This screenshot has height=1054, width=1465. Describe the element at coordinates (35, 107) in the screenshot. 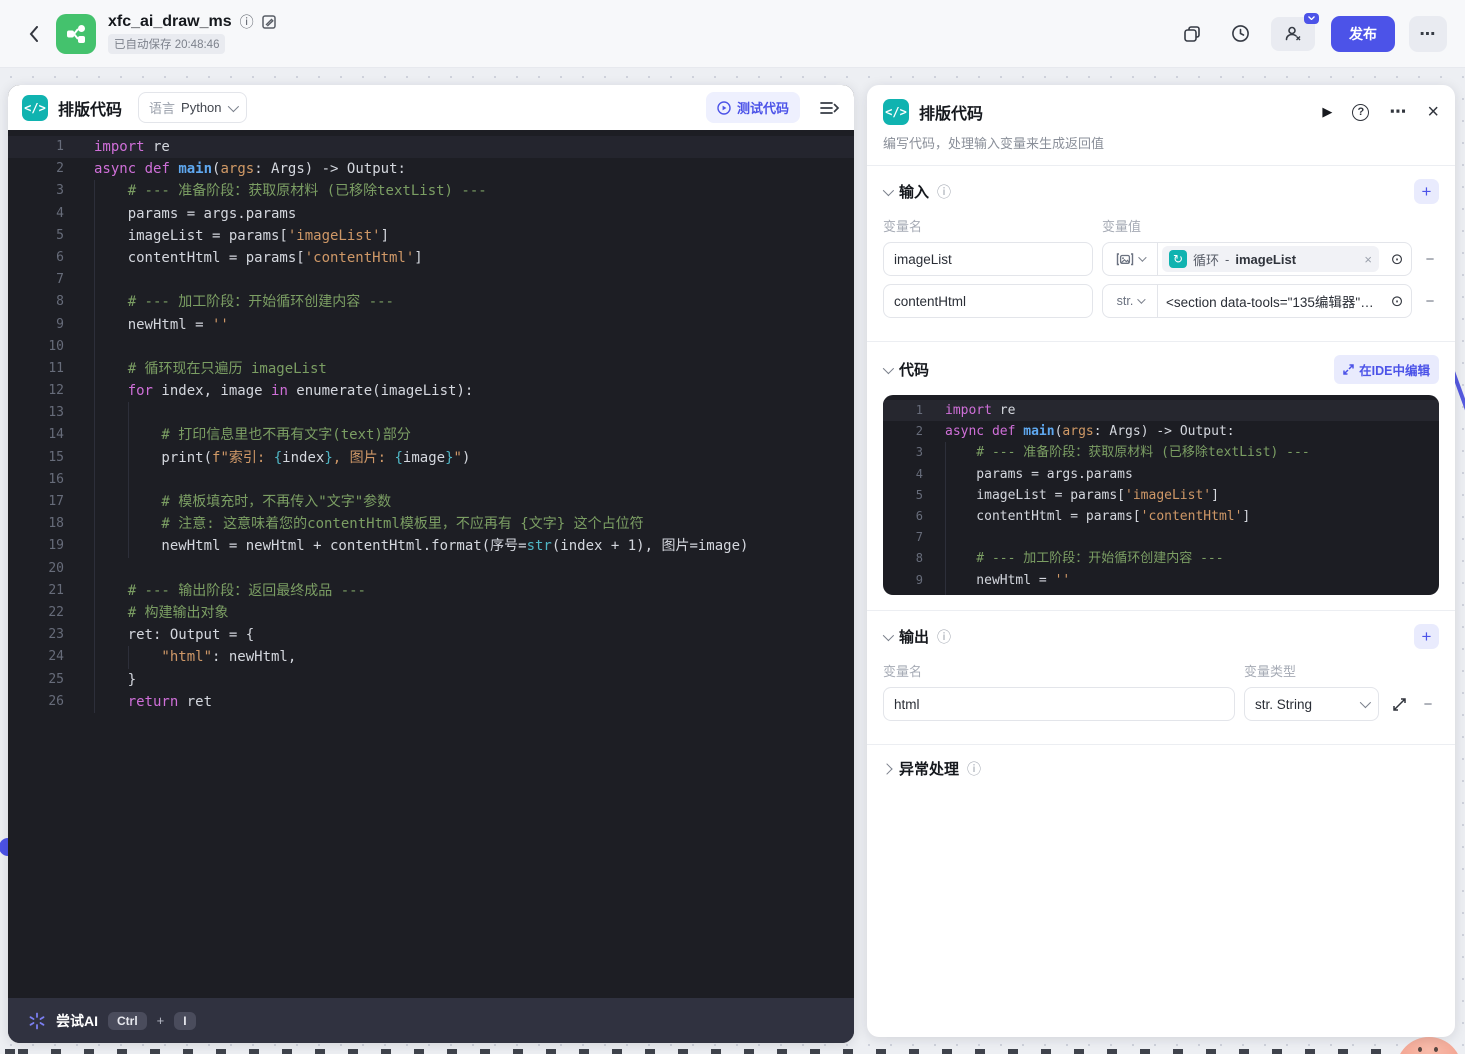

I see `code-node-icon: </>` at that location.